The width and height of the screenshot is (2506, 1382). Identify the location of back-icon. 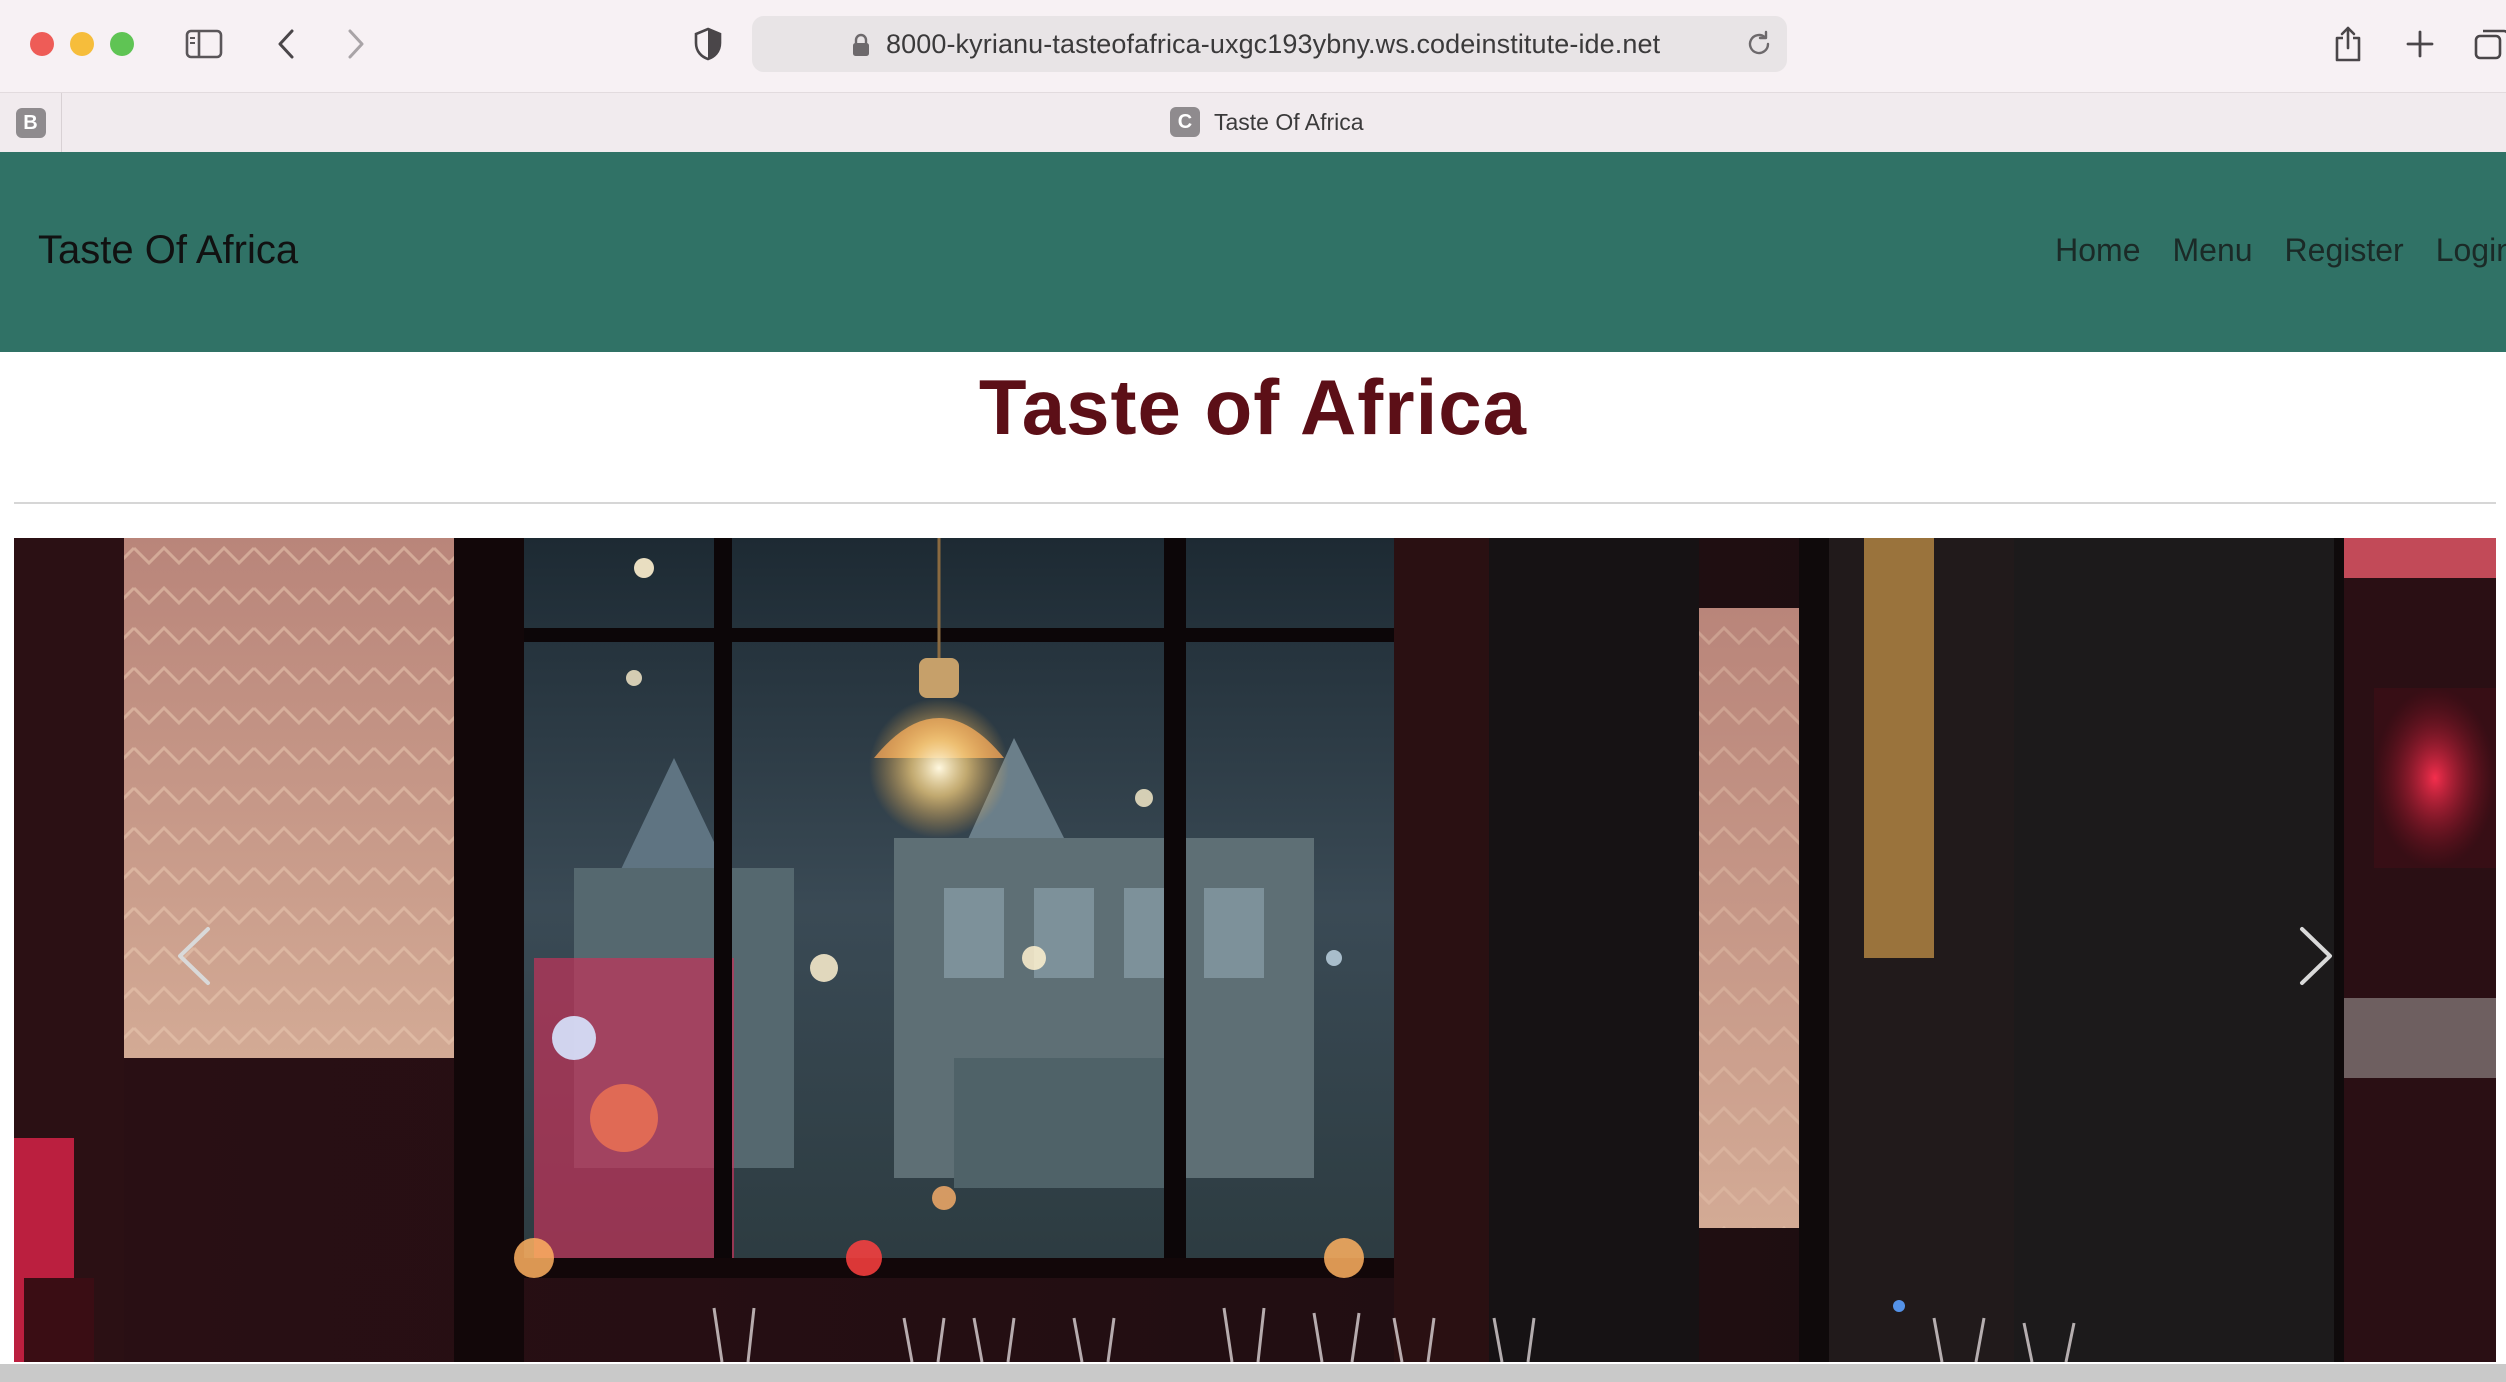
(286, 44).